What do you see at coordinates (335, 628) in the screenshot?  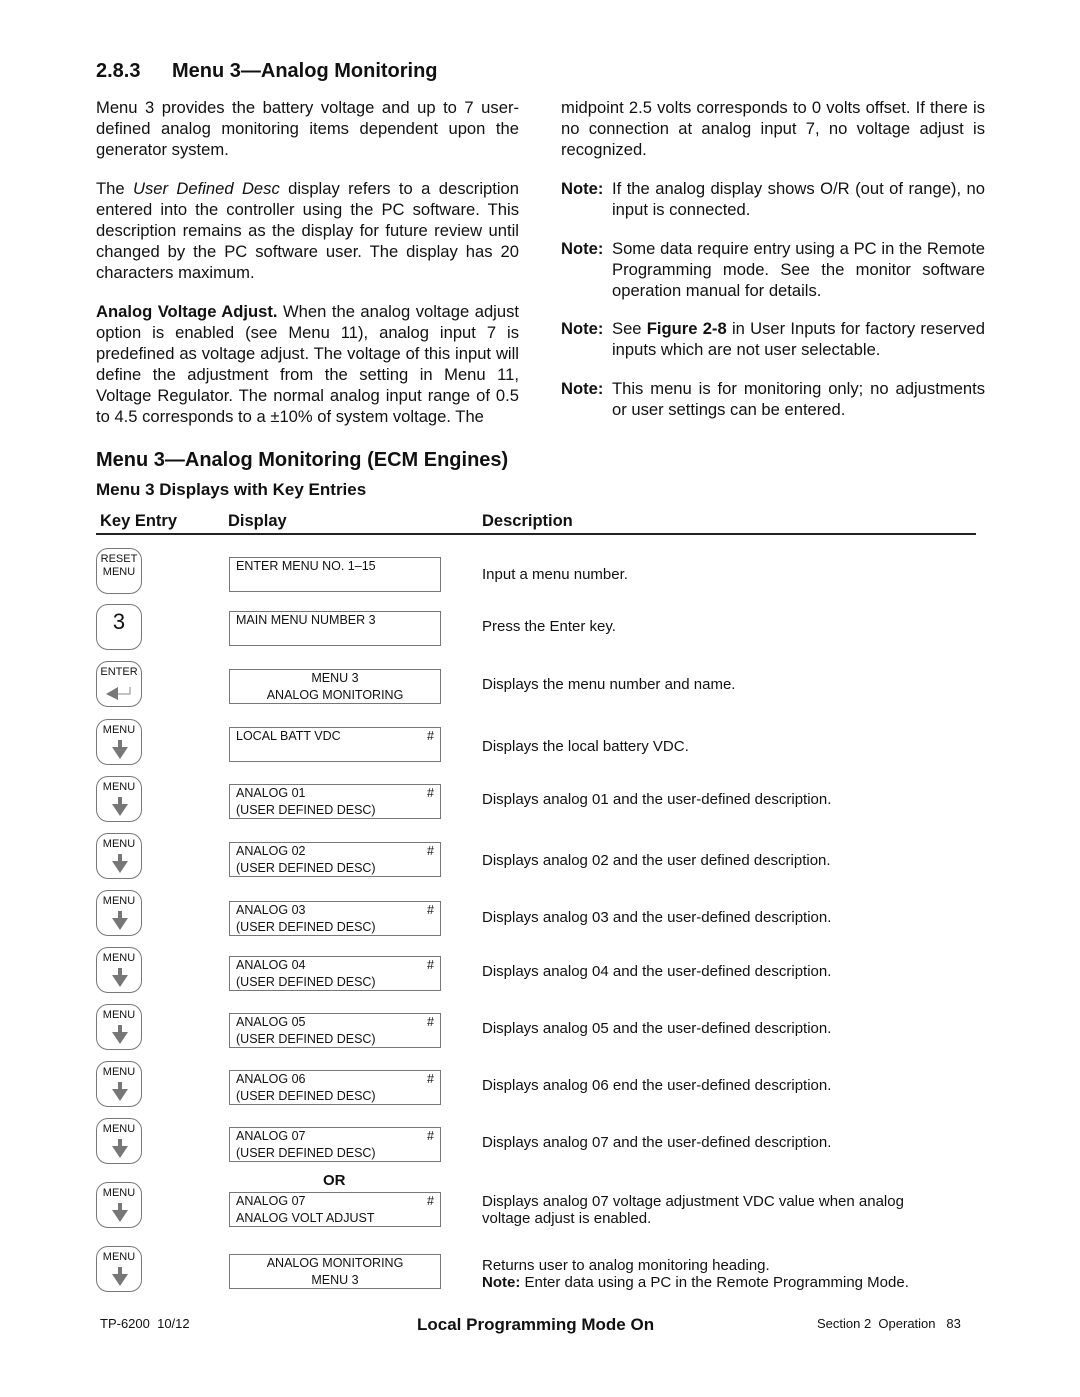 I see `lcd-display: MAIN MENU NUMBER 3` at bounding box center [335, 628].